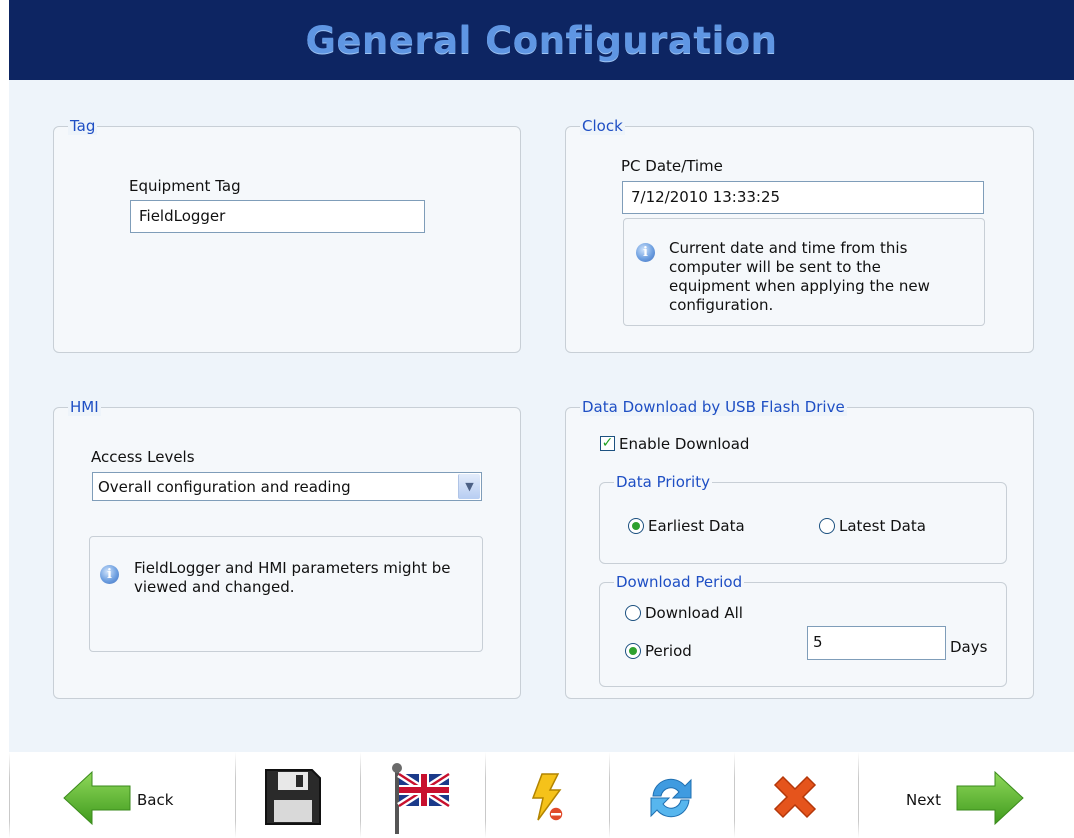  What do you see at coordinates (636, 526) in the screenshot?
I see `earliest-data-radio` at bounding box center [636, 526].